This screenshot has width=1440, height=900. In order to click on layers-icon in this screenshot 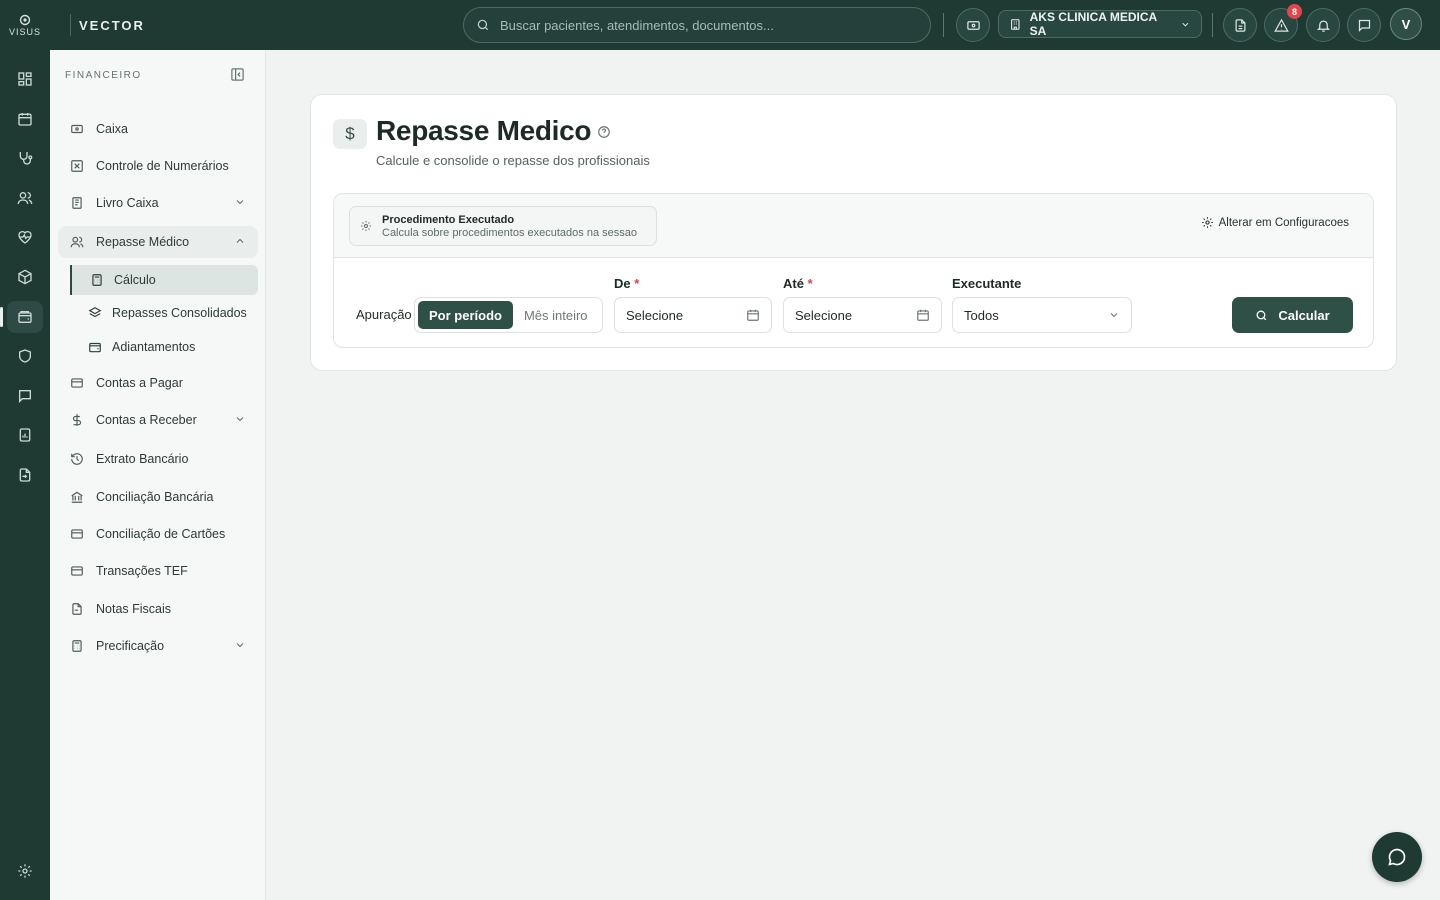, I will do `click(95, 312)`.